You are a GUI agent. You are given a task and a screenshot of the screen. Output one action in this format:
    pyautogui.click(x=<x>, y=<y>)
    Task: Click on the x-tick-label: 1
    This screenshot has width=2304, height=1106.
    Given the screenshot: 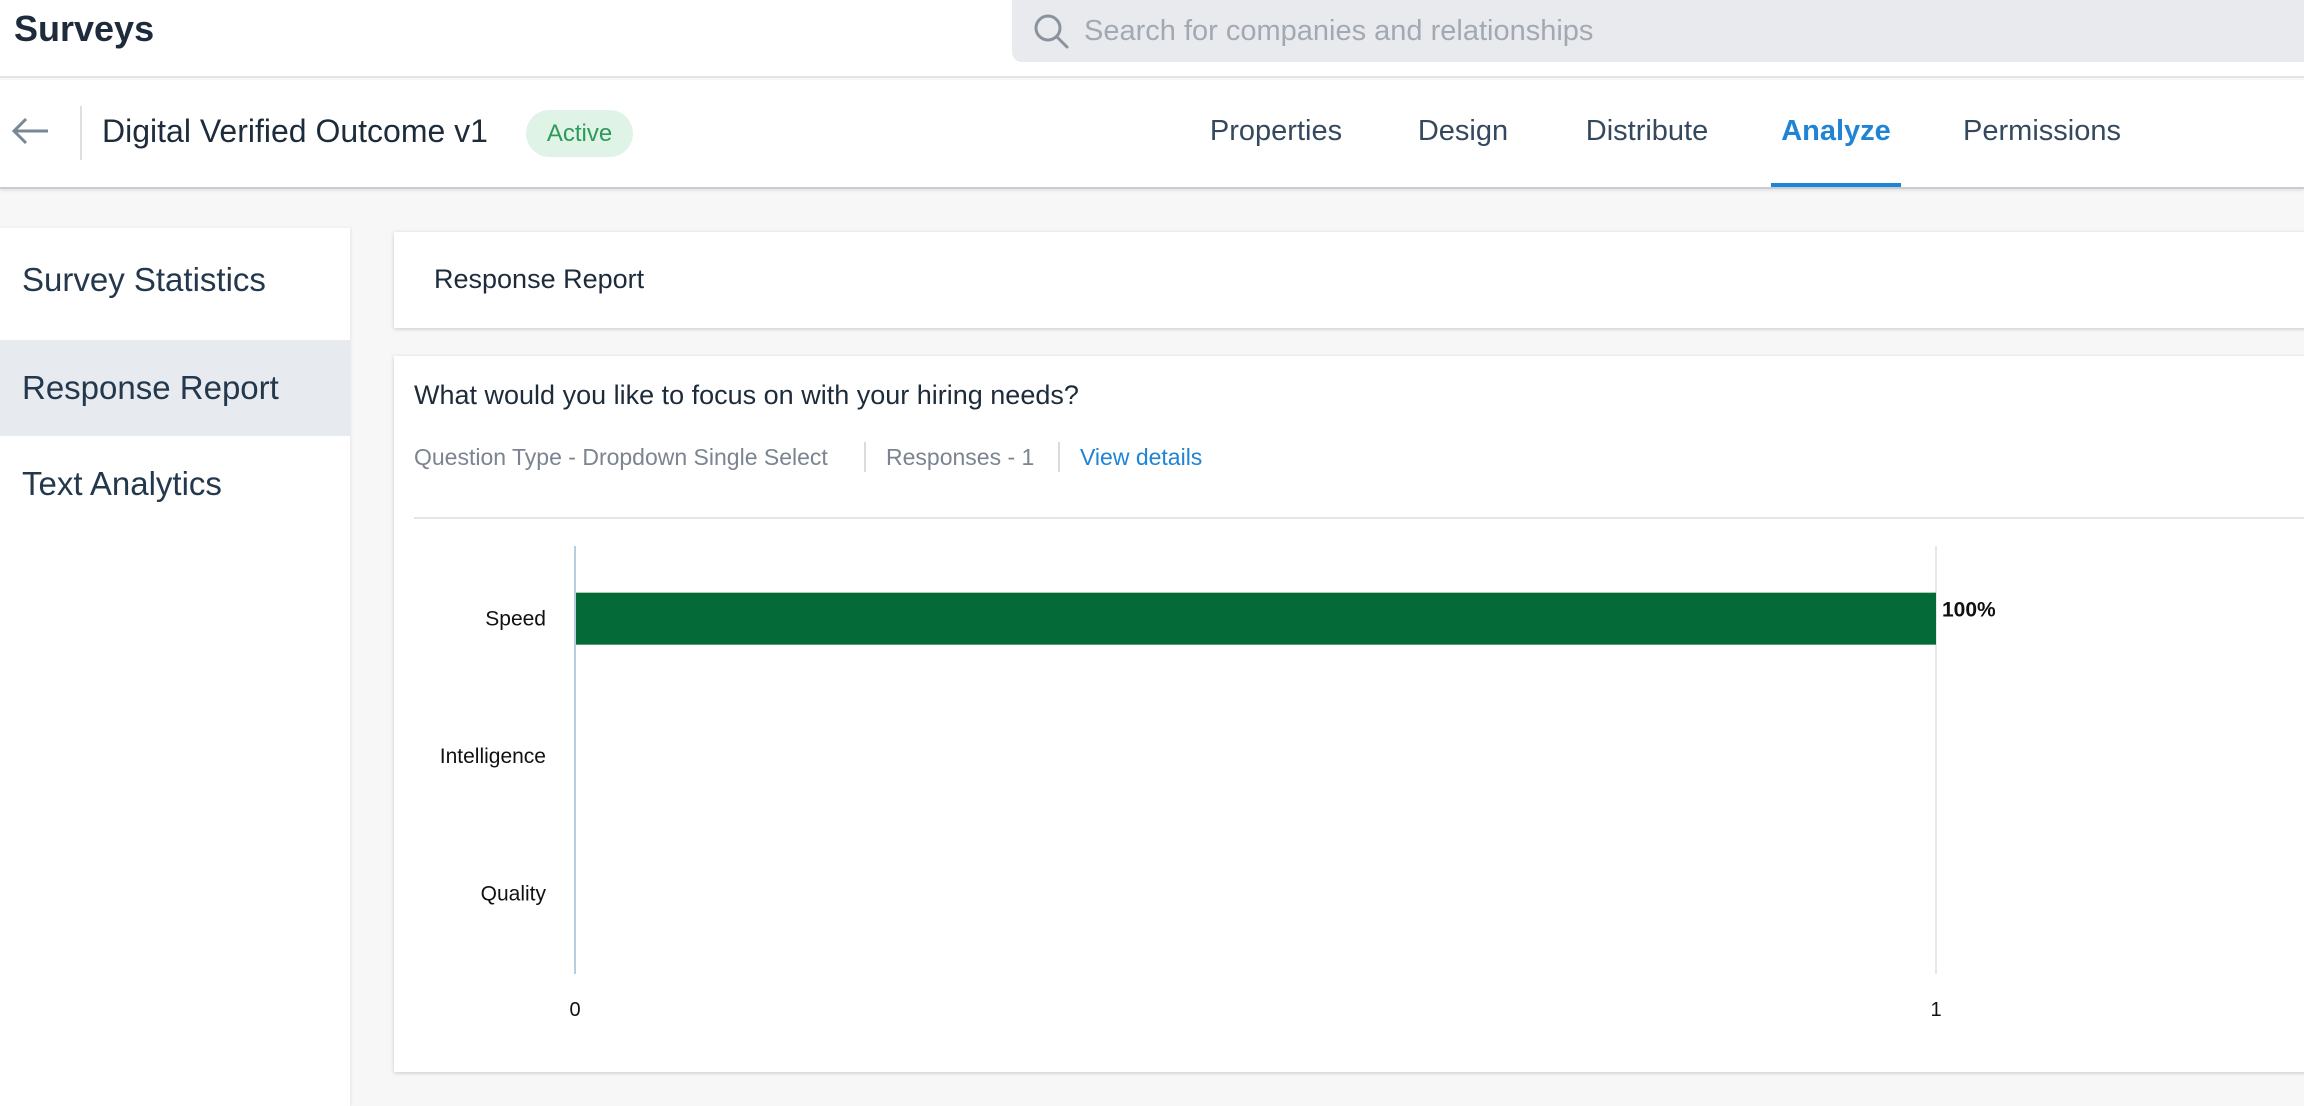 What is the action you would take?
    pyautogui.click(x=1935, y=1010)
    